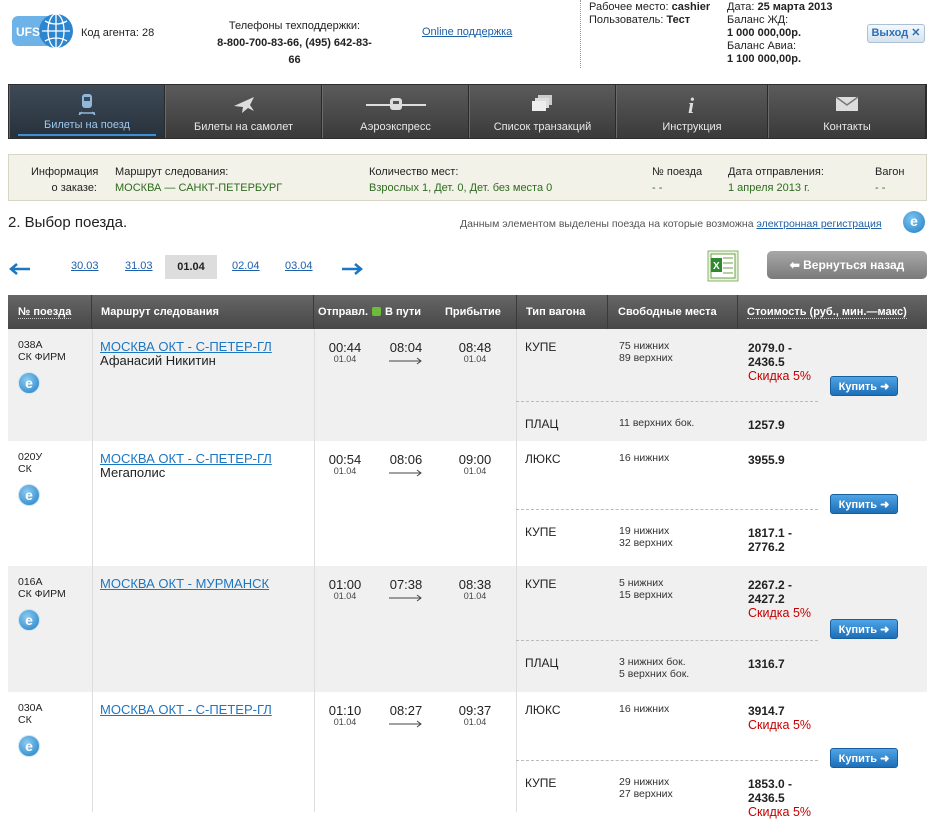 The width and height of the screenshot is (937, 819). What do you see at coordinates (847, 111) in the screenshot?
I see `nav-item-contacts: Контакты` at bounding box center [847, 111].